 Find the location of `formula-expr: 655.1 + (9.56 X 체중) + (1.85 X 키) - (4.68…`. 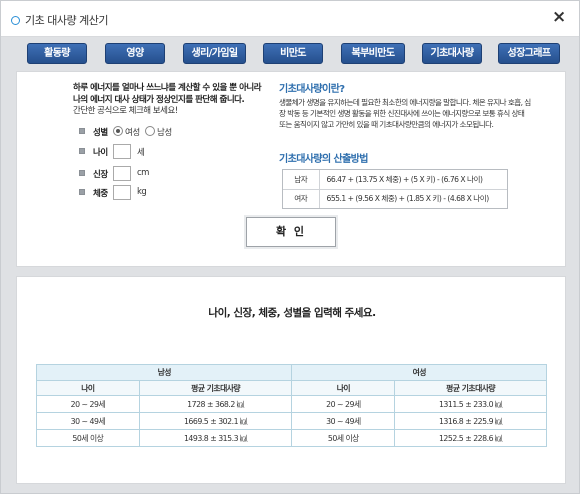

formula-expr: 655.1 + (9.56 X 체중) + (1.85 X 키) - (4.68… is located at coordinates (413, 198).